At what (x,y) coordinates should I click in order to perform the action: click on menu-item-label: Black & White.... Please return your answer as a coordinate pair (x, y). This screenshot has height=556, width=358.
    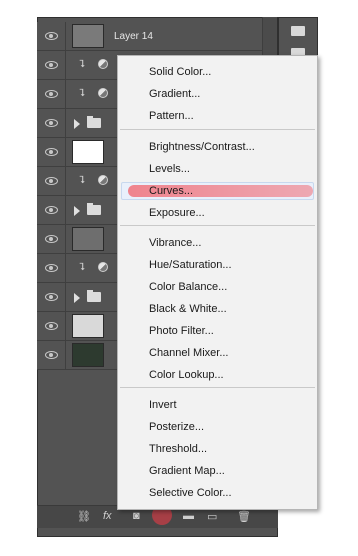
    Looking at the image, I should click on (188, 309).